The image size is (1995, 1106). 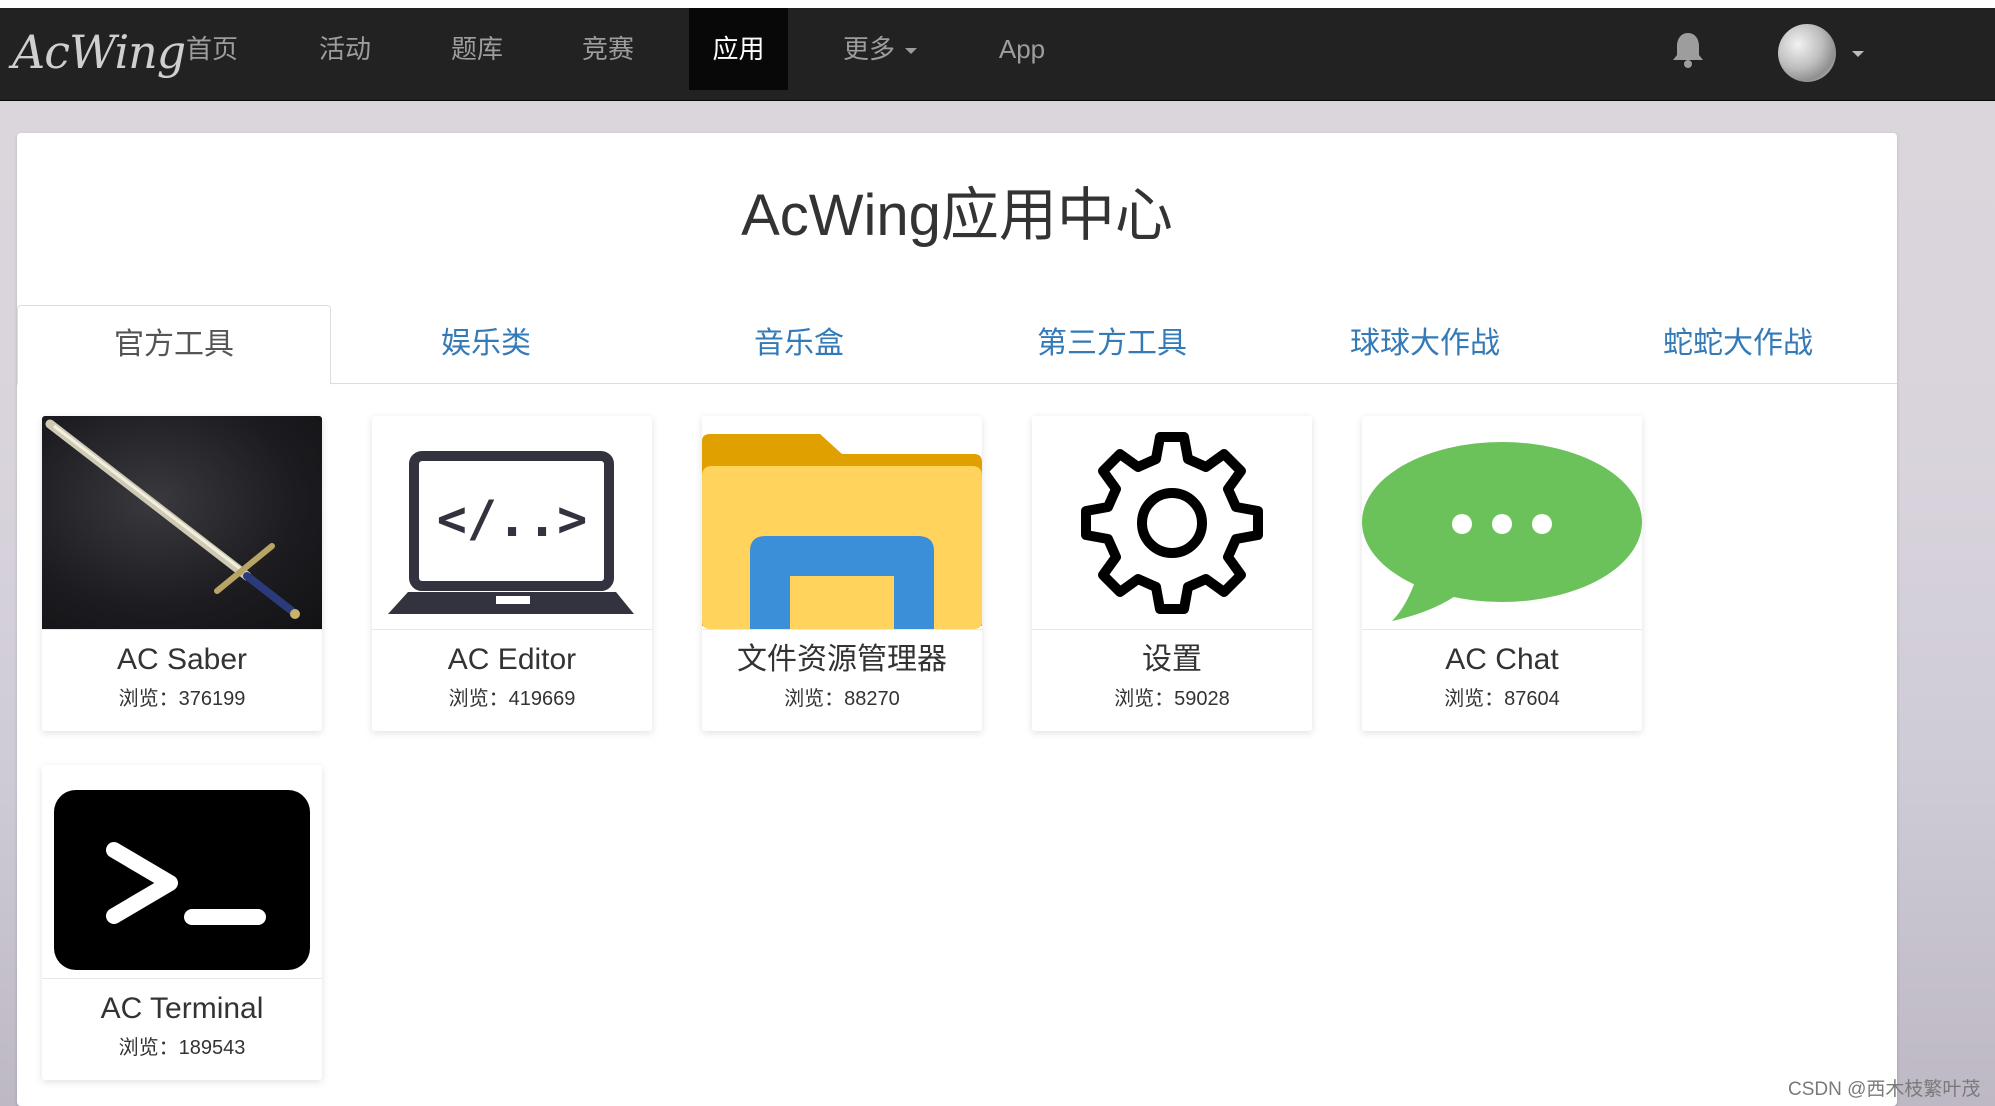 What do you see at coordinates (957, 215) in the screenshot?
I see `page-title: AcWing应用中心` at bounding box center [957, 215].